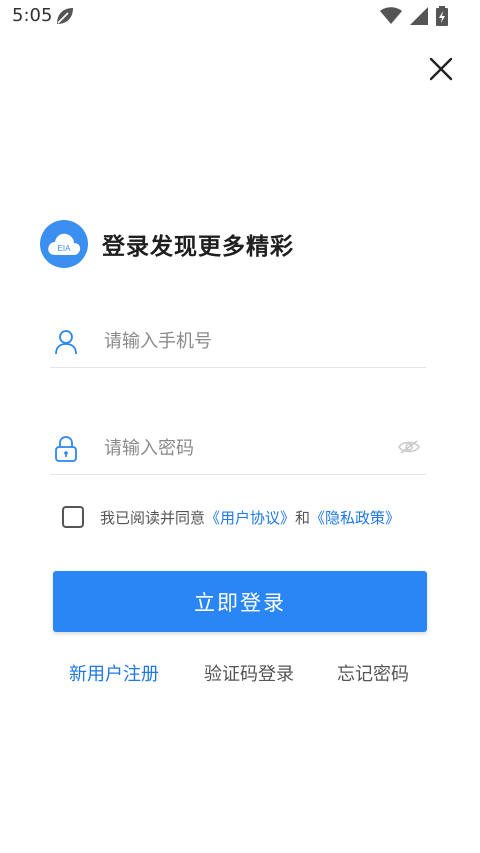  What do you see at coordinates (198, 247) in the screenshot?
I see `page-title: 登录发现更多精彩` at bounding box center [198, 247].